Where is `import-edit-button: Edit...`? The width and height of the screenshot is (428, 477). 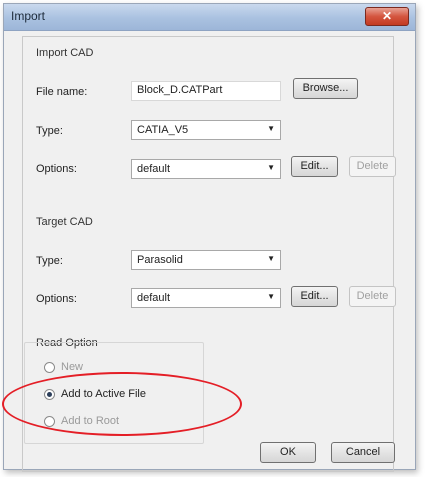
import-edit-button: Edit... is located at coordinates (314, 166).